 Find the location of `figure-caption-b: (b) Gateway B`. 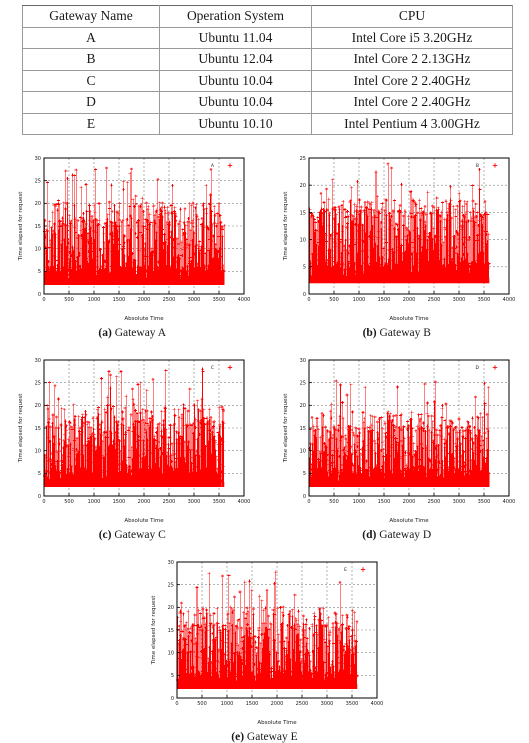

figure-caption-b: (b) Gateway B is located at coordinates (397, 333).